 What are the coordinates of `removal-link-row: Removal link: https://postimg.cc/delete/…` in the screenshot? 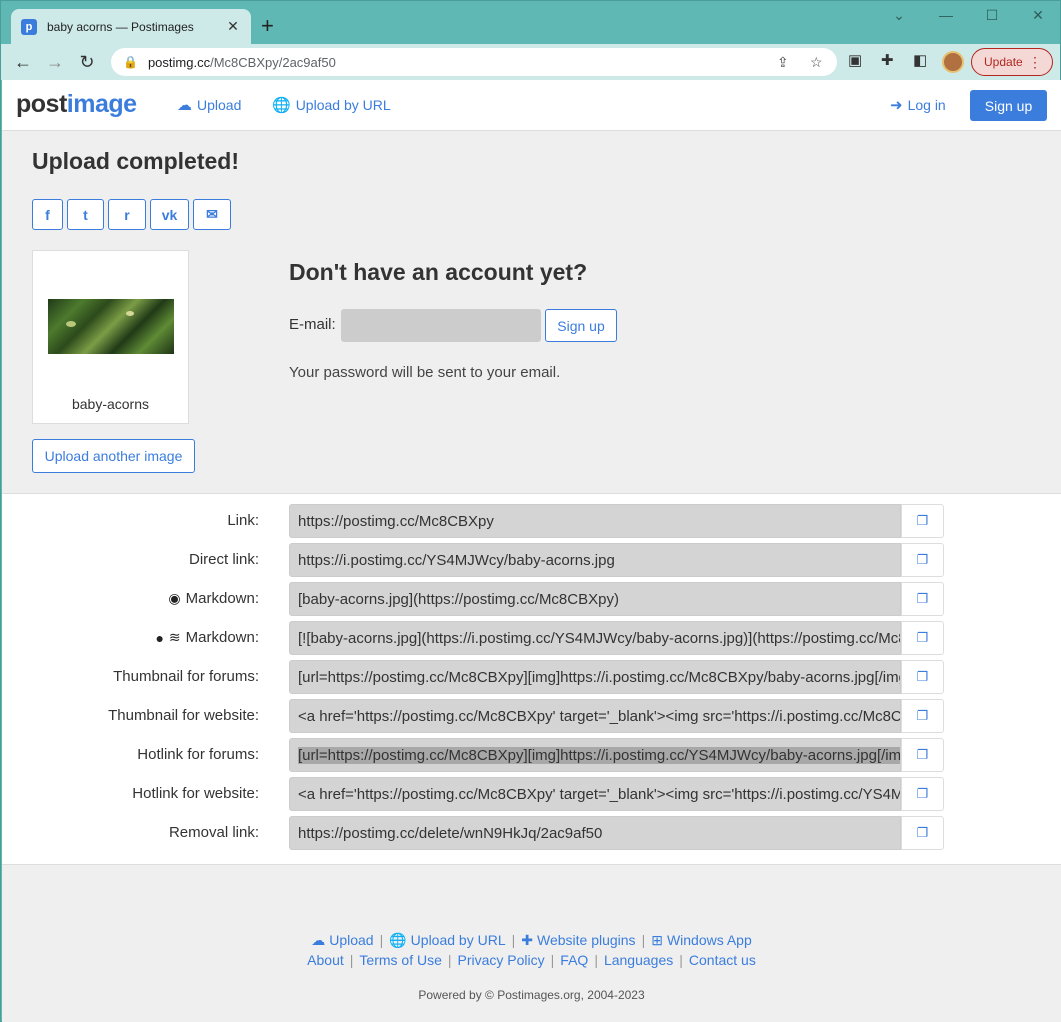 It's located at (531, 833).